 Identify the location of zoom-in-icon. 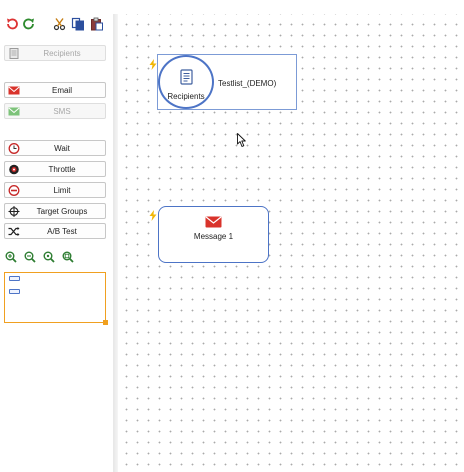
(11, 257).